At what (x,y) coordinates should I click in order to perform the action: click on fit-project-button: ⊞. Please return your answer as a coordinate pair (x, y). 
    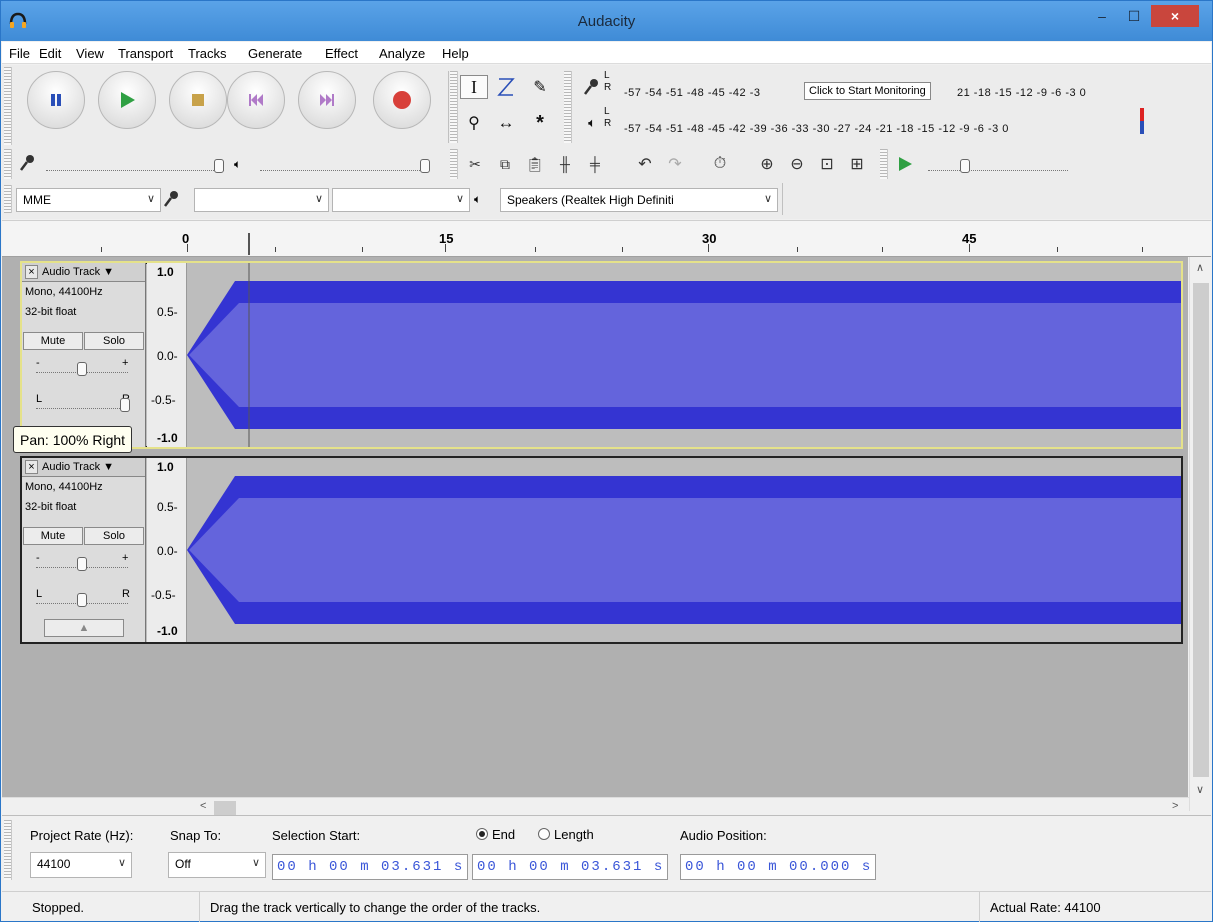
    Looking at the image, I should click on (857, 164).